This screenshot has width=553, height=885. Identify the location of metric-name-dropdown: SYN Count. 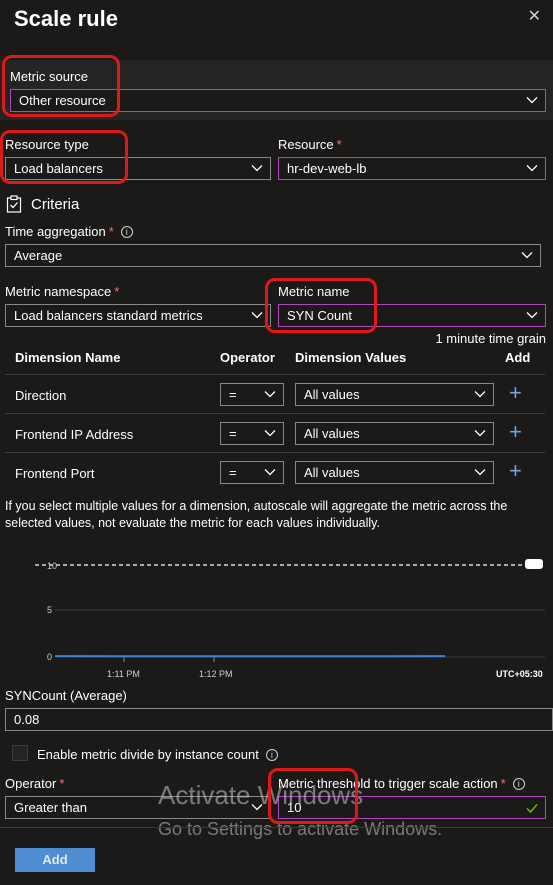
(412, 315).